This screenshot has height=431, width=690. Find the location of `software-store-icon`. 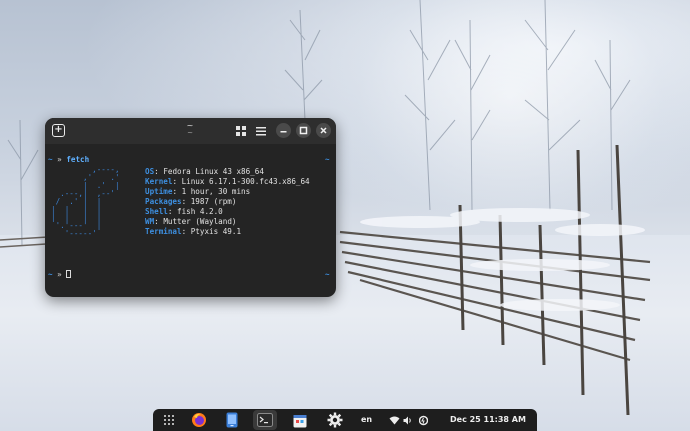

software-store-icon is located at coordinates (300, 420).